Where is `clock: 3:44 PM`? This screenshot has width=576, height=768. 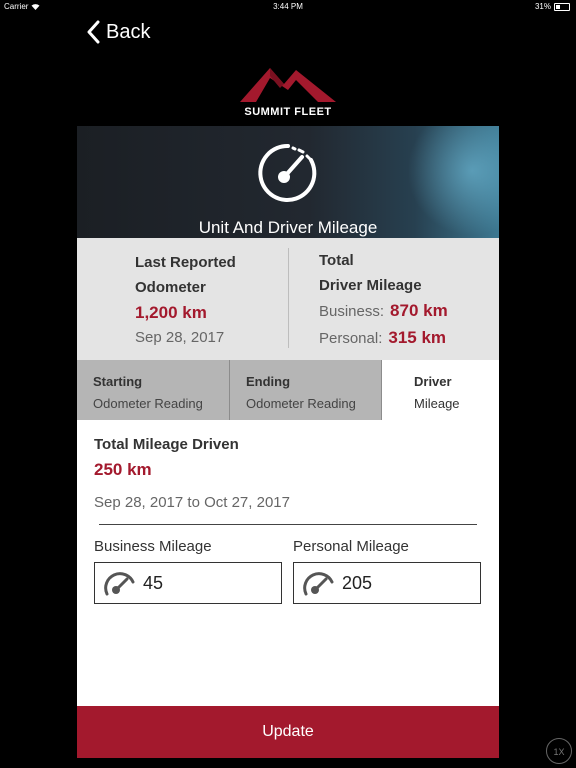 clock: 3:44 PM is located at coordinates (288, 6).